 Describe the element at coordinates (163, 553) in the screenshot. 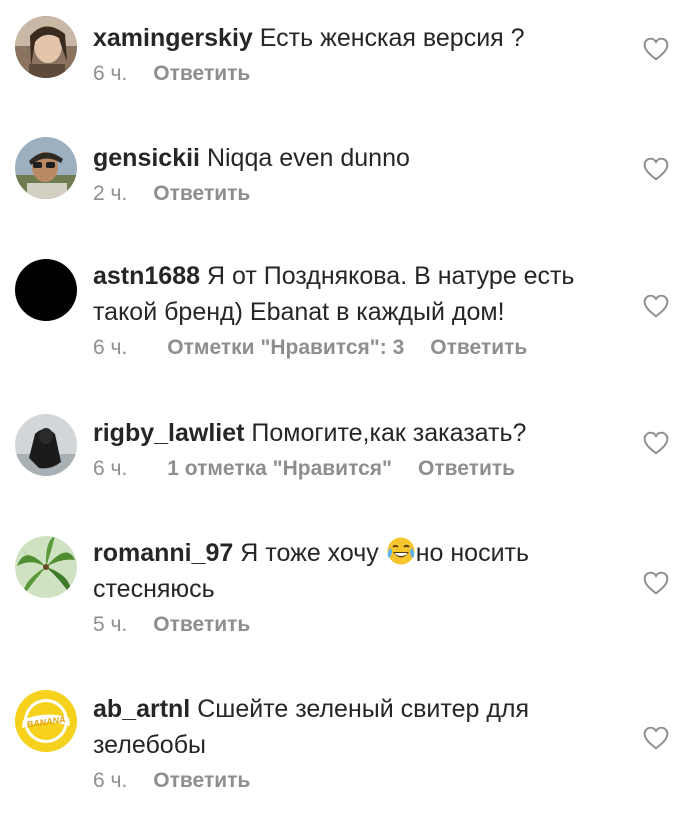

I see `comment-username: romanni_97` at that location.